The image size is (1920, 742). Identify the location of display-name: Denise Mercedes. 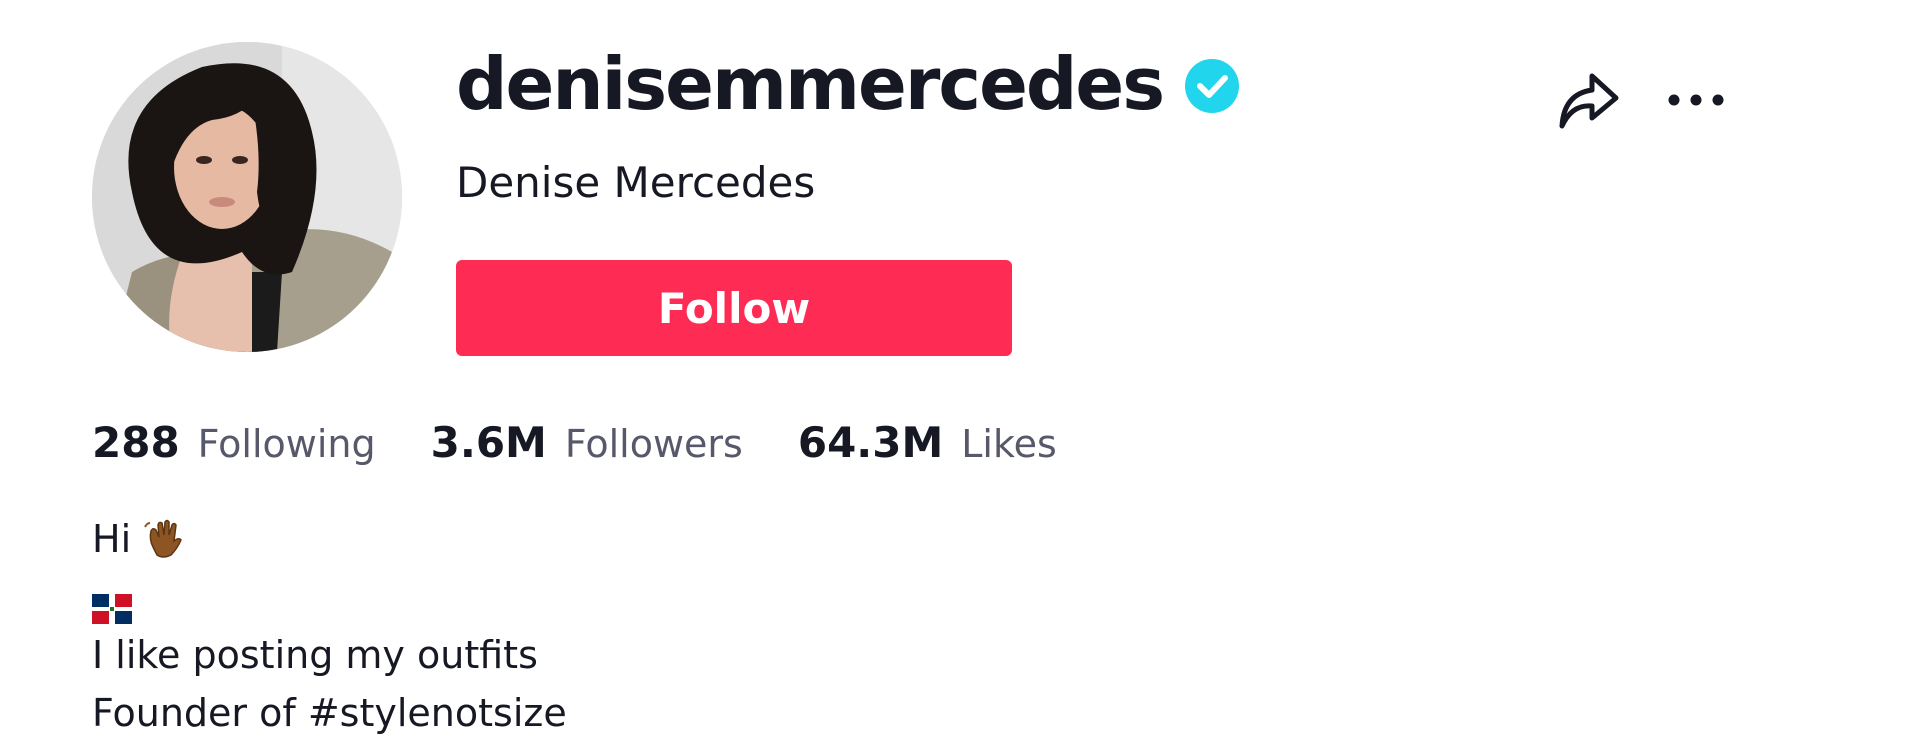
(636, 182).